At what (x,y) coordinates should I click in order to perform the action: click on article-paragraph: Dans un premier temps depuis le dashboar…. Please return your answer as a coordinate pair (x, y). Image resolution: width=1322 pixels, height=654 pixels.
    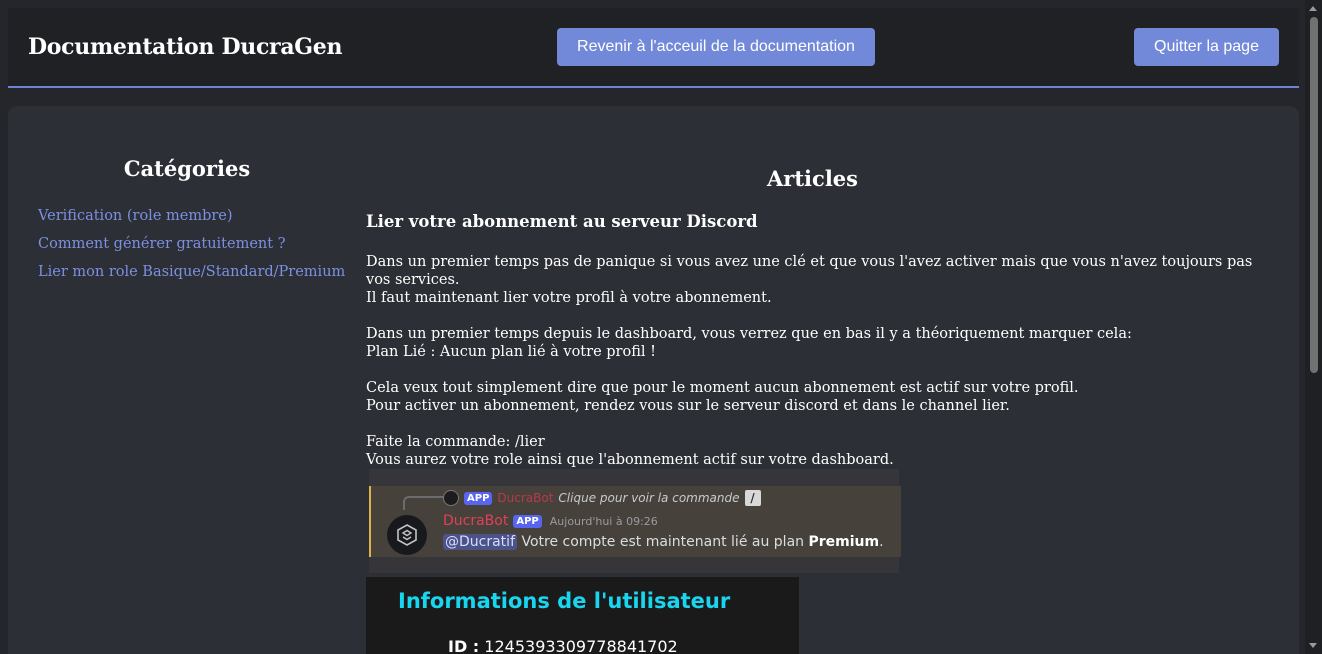
    Looking at the image, I should click on (816, 343).